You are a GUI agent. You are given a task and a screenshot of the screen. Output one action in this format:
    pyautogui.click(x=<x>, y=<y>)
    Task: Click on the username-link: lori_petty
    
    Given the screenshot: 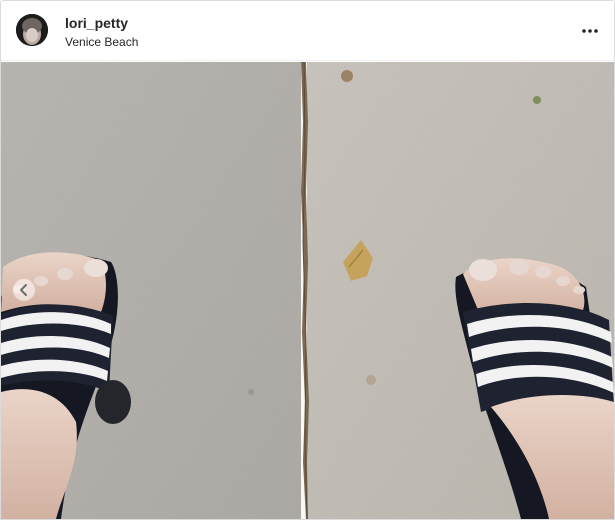 What is the action you would take?
    pyautogui.click(x=96, y=23)
    